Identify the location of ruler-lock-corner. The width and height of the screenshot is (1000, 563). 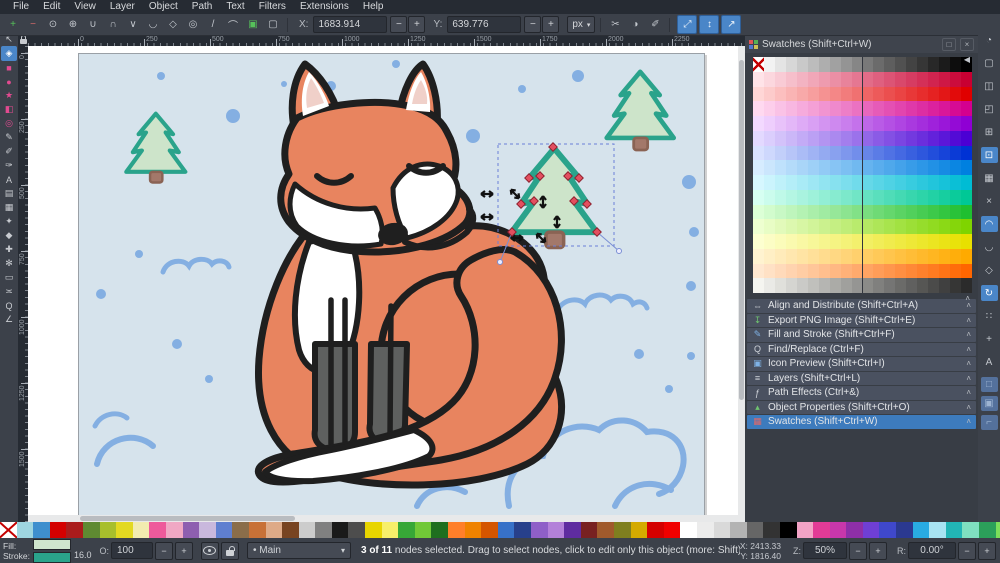
(23, 40).